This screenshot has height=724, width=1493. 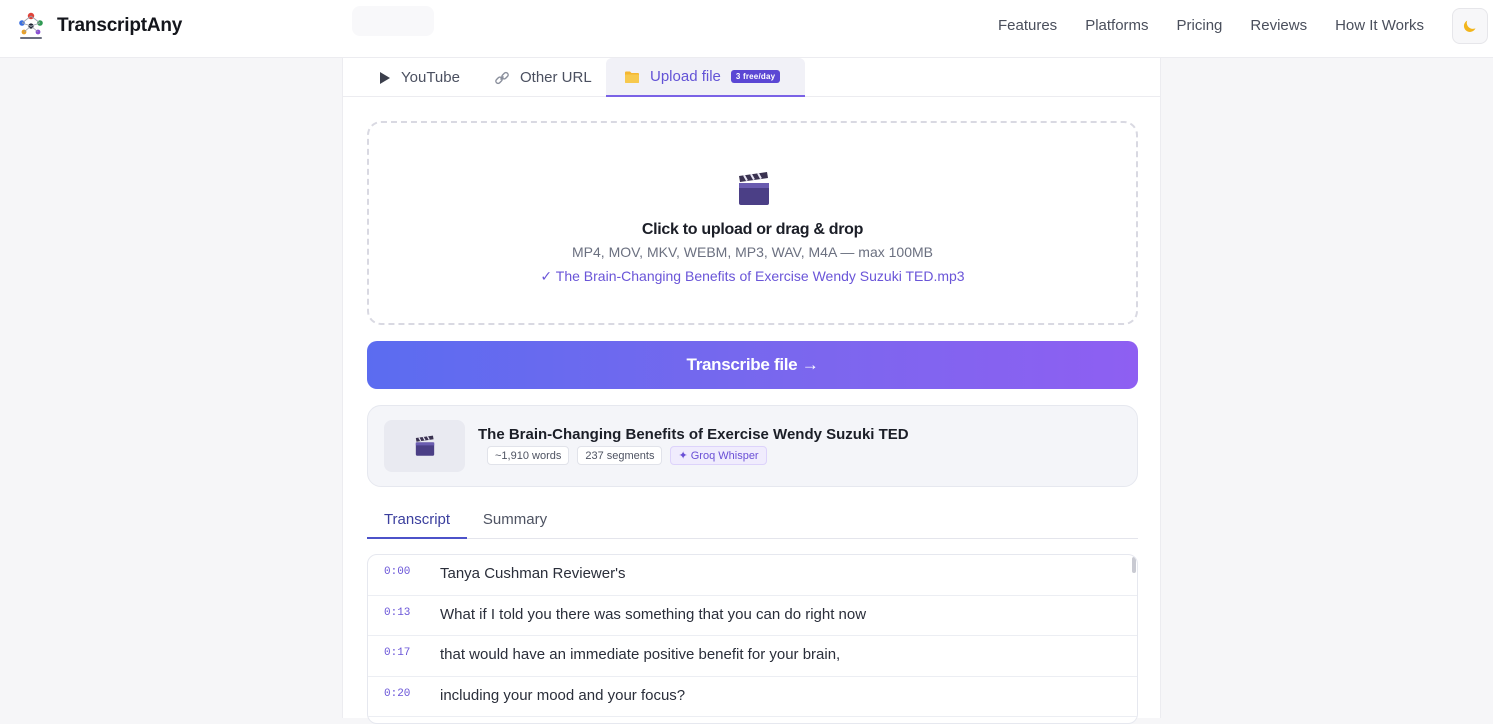 I want to click on tab-transcript: Transcript, so click(x=417, y=521).